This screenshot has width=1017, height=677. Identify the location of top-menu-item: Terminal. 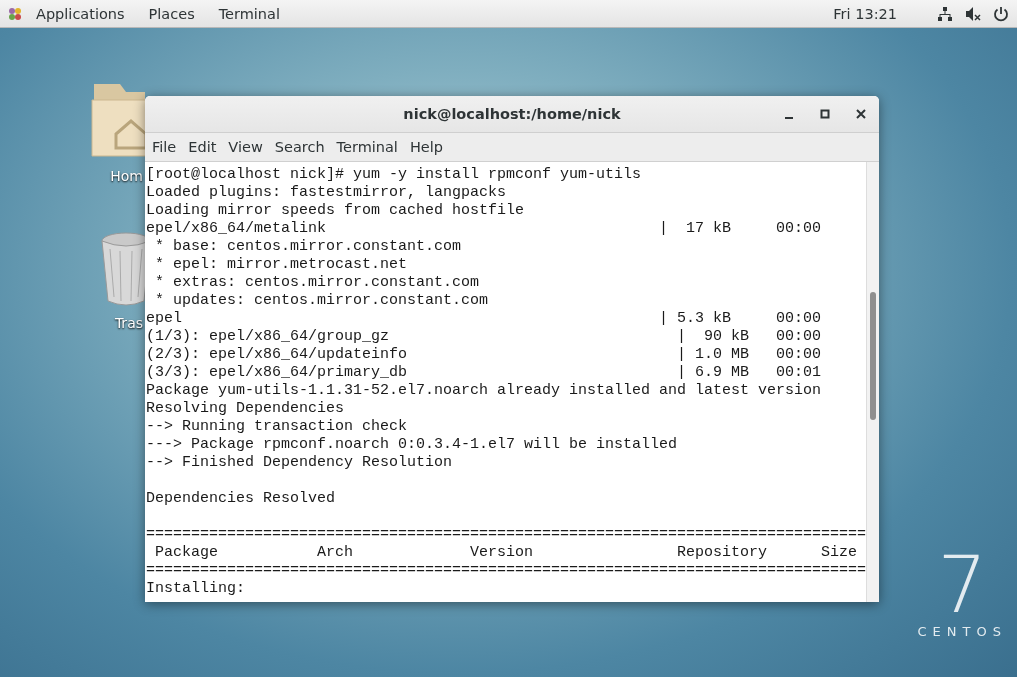
(249, 13).